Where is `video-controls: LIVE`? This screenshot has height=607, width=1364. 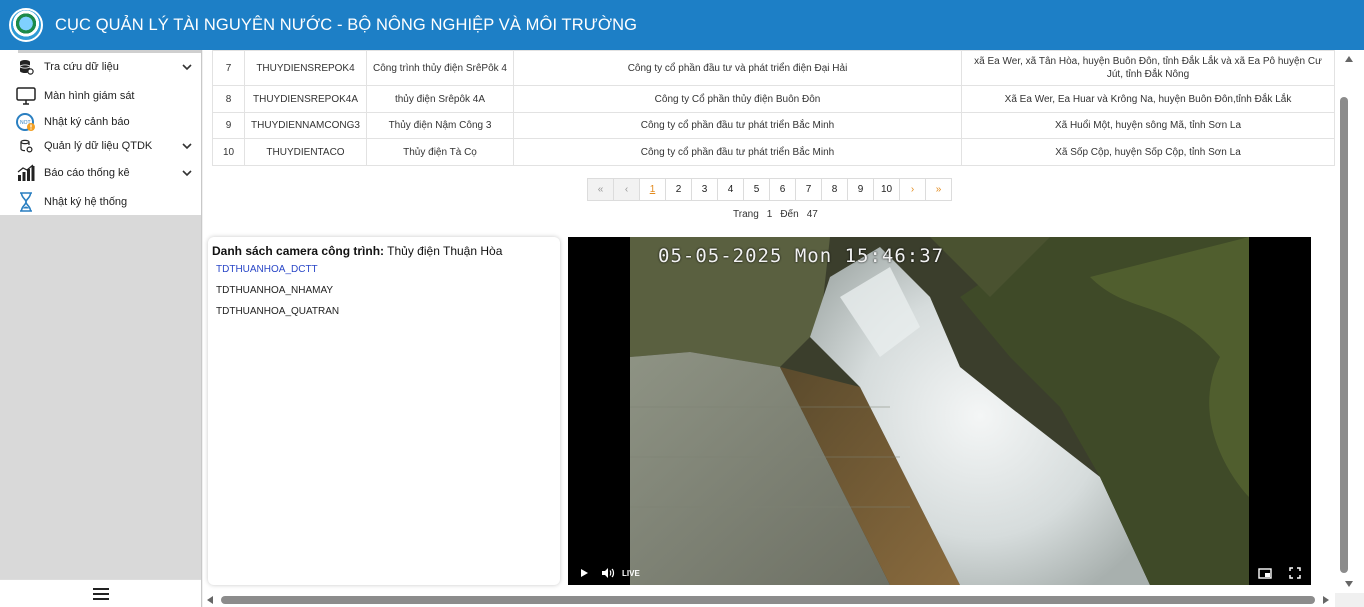 video-controls: LIVE is located at coordinates (939, 573).